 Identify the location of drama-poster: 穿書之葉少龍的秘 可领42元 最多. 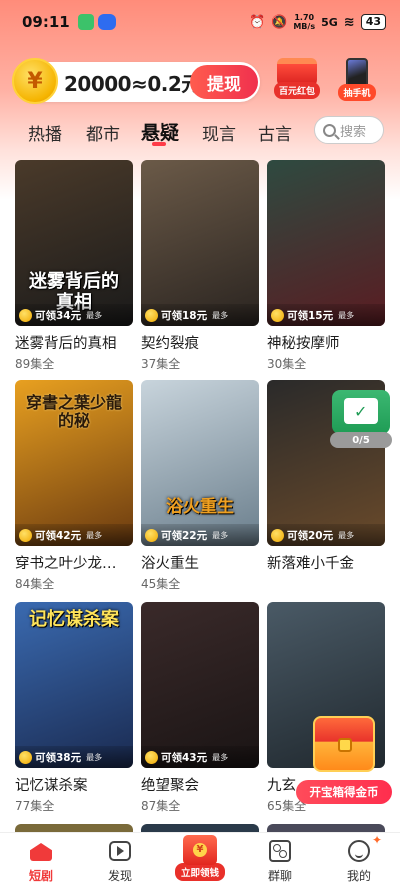
(74, 463).